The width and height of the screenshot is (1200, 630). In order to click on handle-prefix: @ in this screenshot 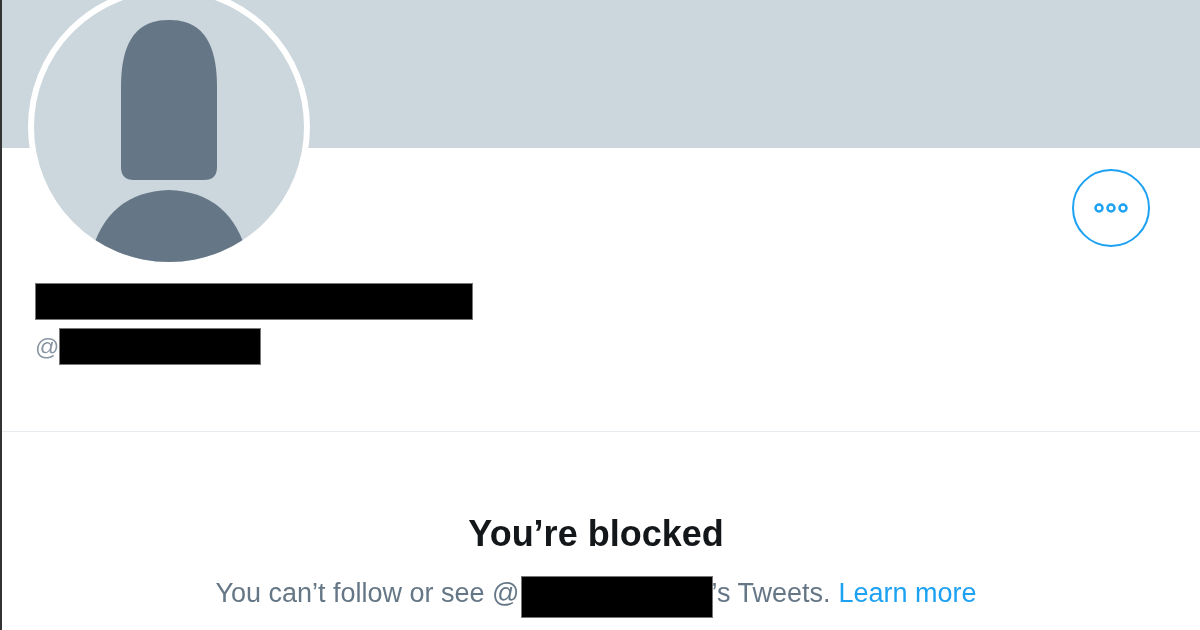, I will do `click(47, 346)`.